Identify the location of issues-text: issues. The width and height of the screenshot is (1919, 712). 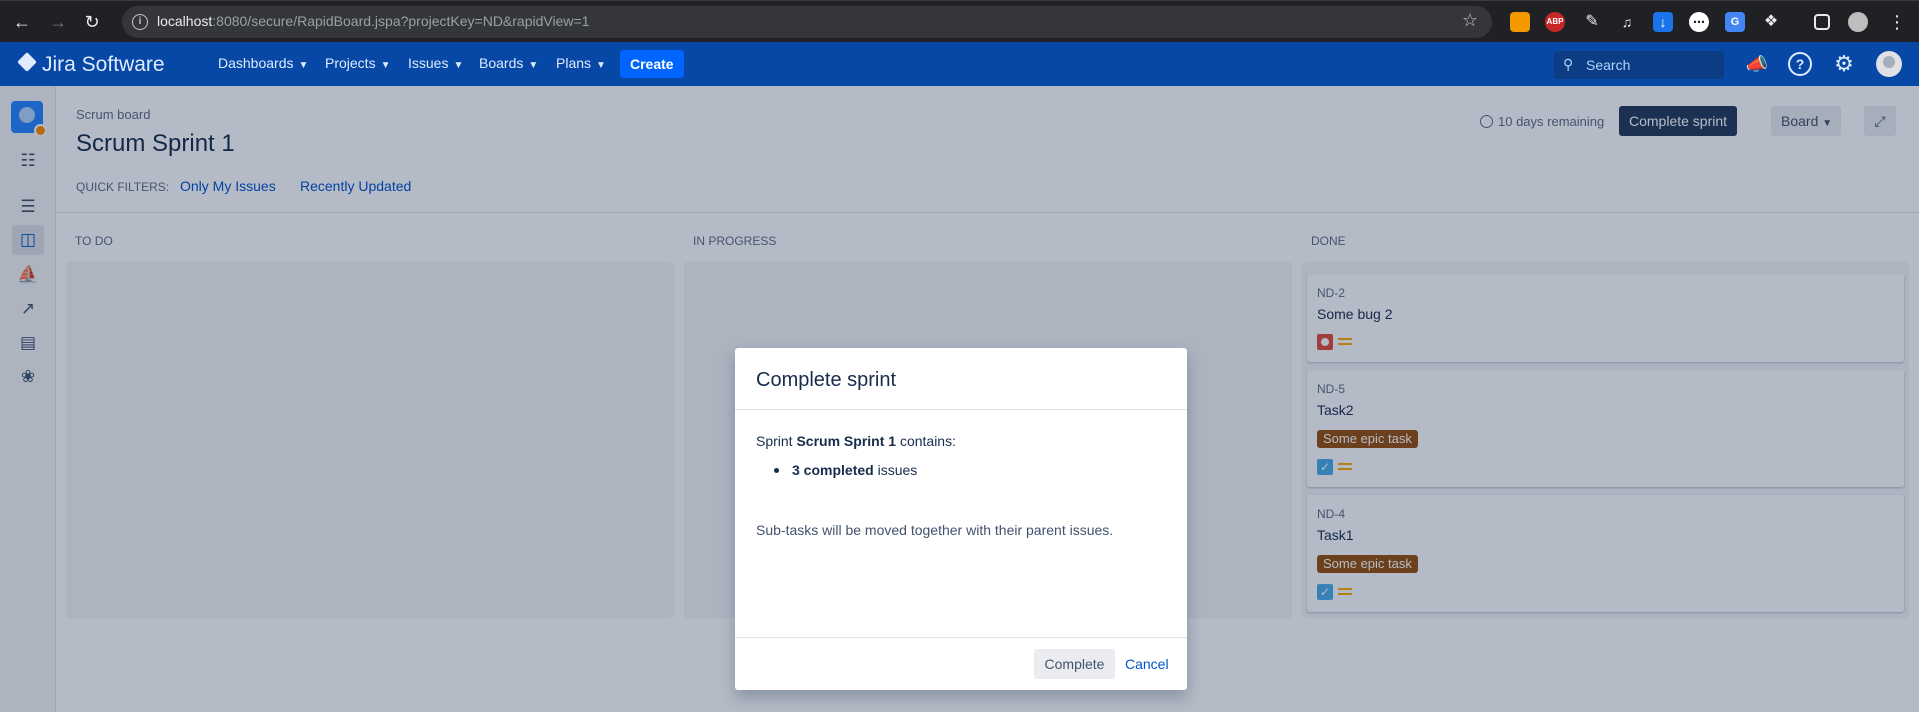
(897, 470).